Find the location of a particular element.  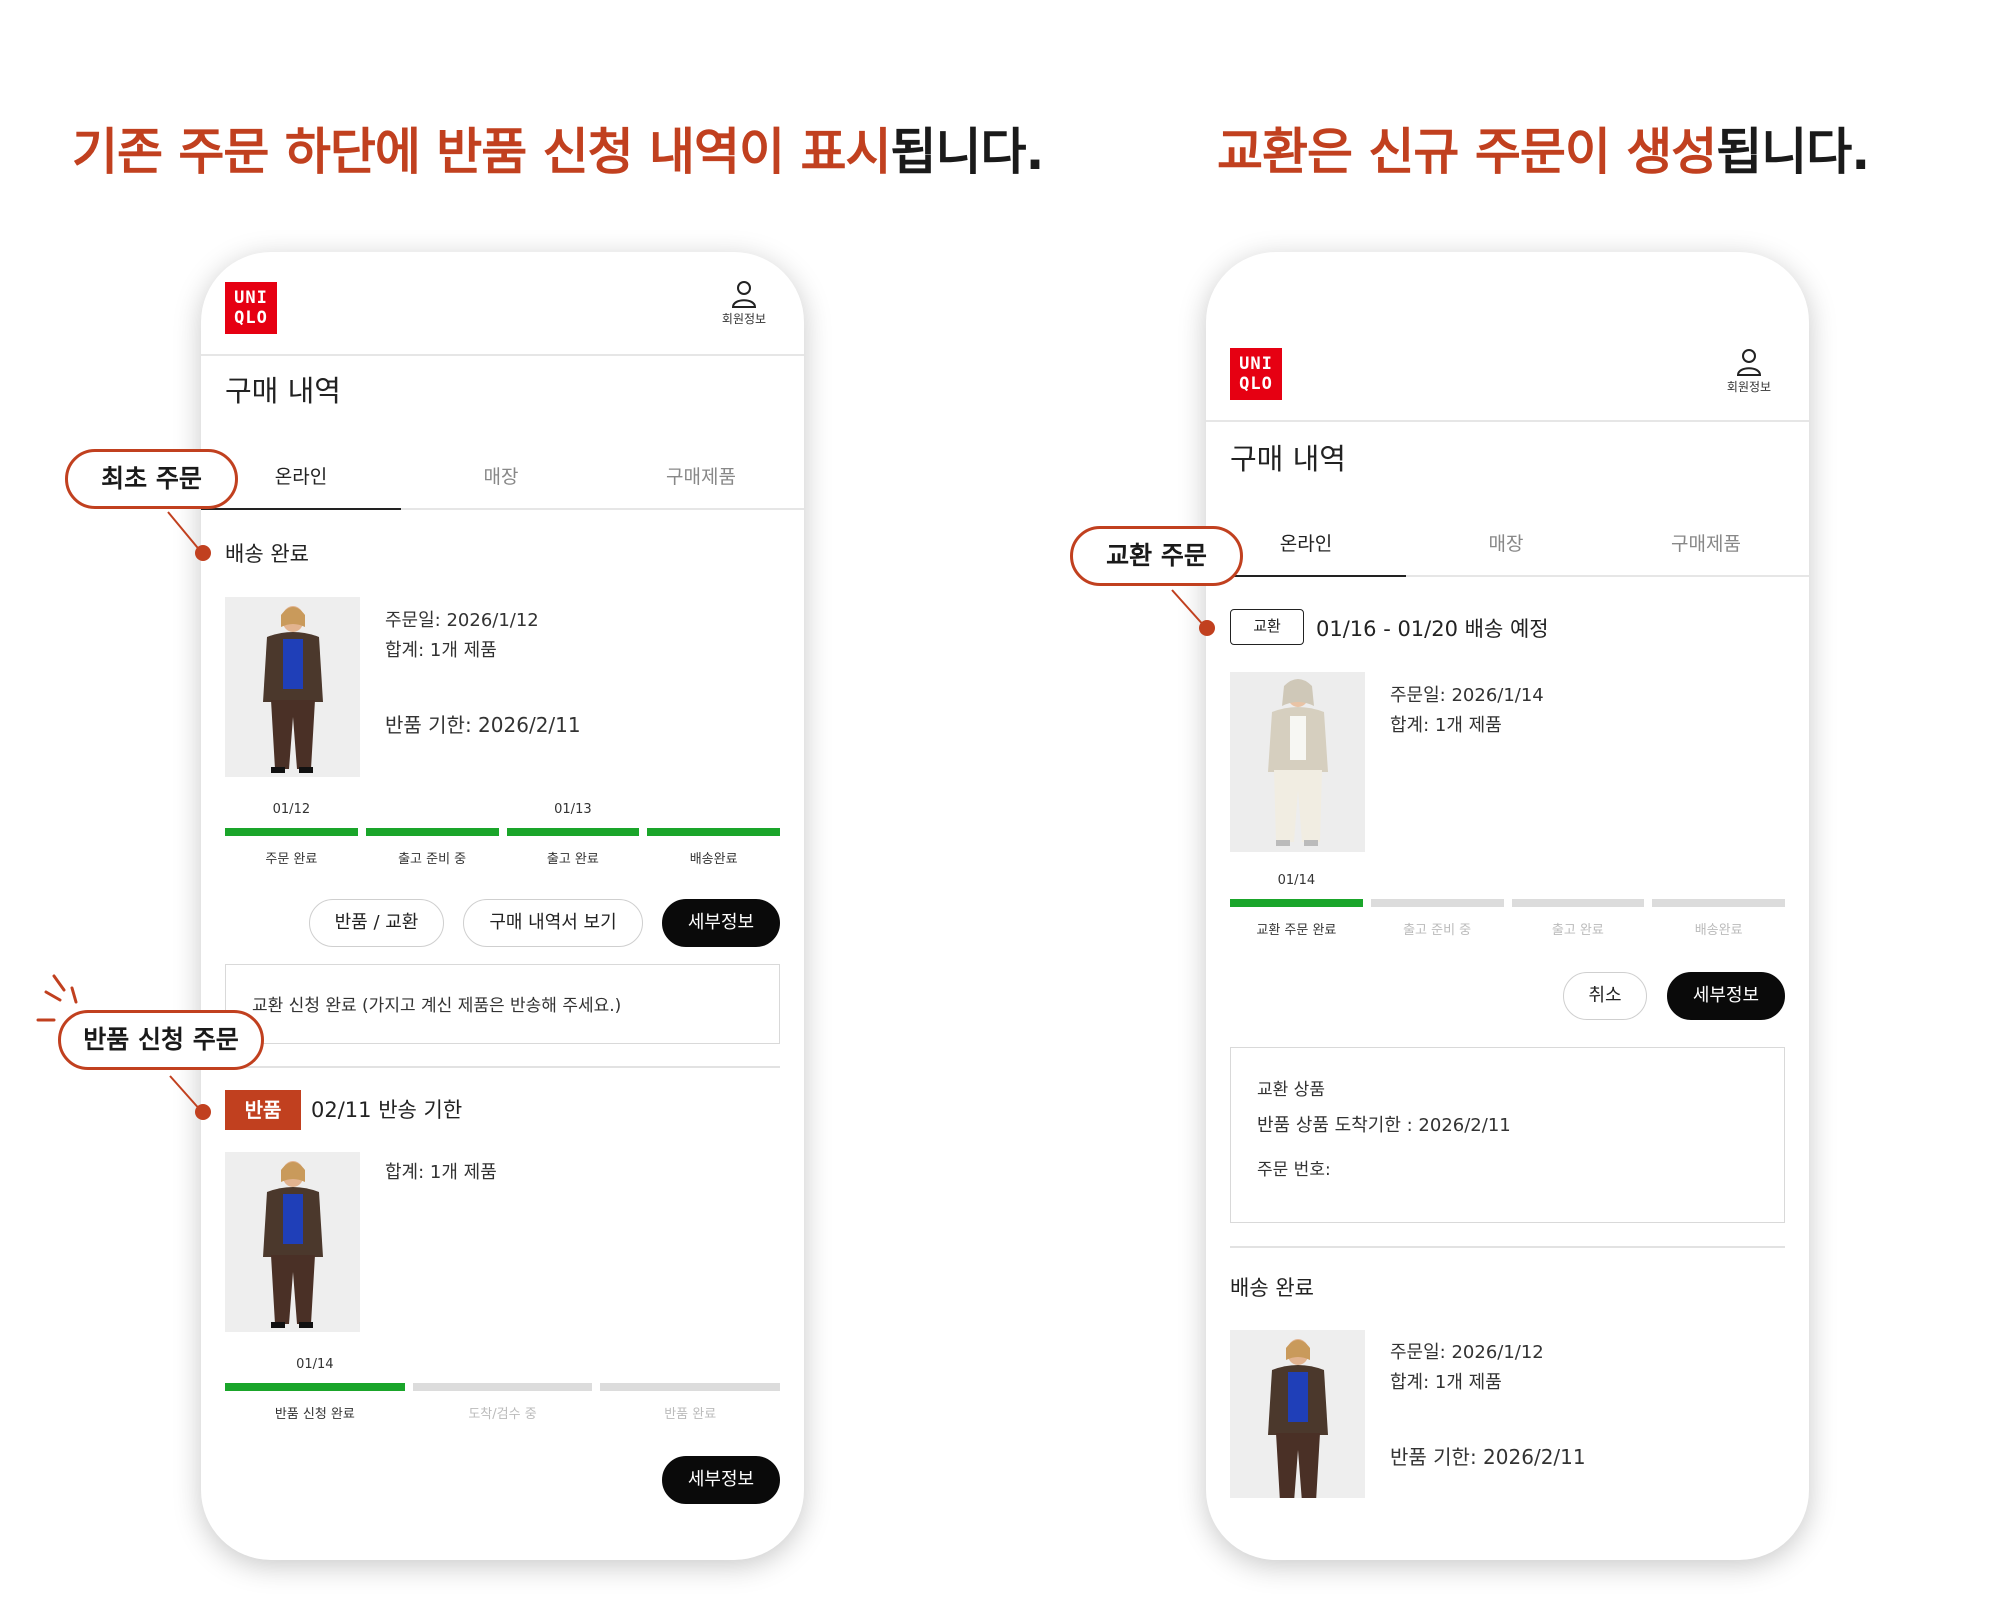

return-status: 02/11 반송 기한 is located at coordinates (387, 1110).